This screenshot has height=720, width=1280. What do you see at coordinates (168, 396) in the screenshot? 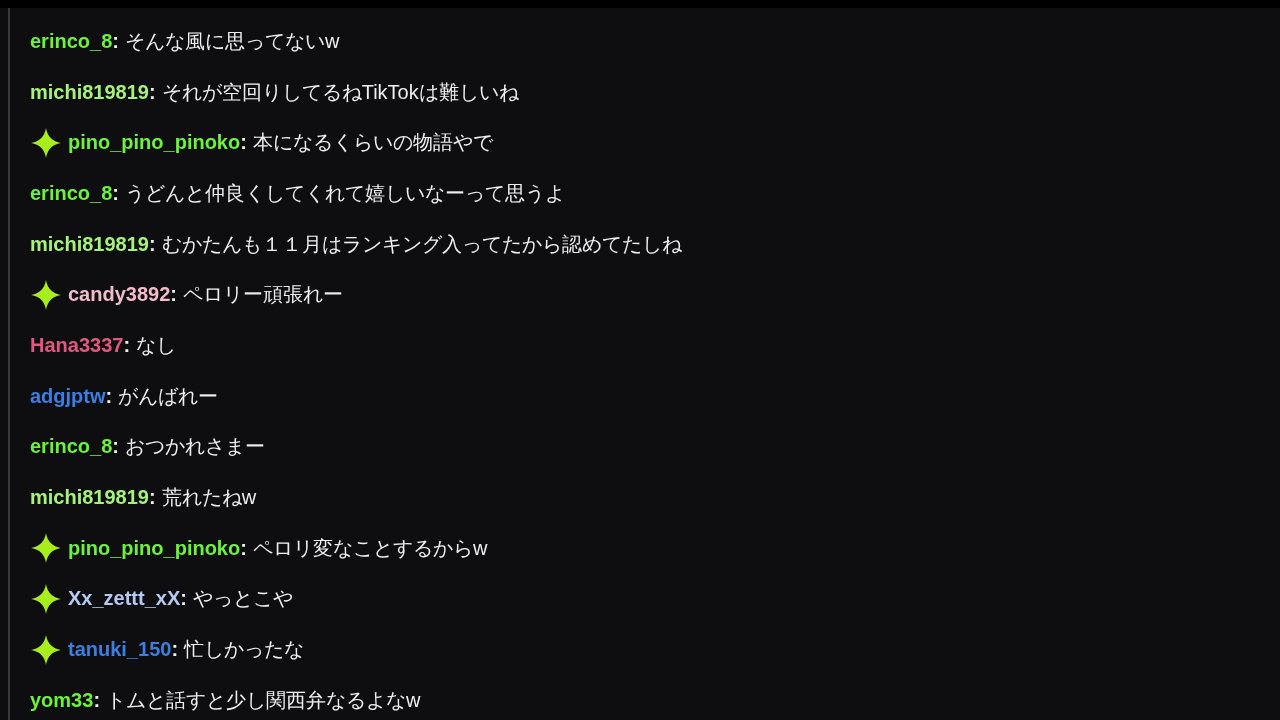
I see `chat-message: がんばれー` at bounding box center [168, 396].